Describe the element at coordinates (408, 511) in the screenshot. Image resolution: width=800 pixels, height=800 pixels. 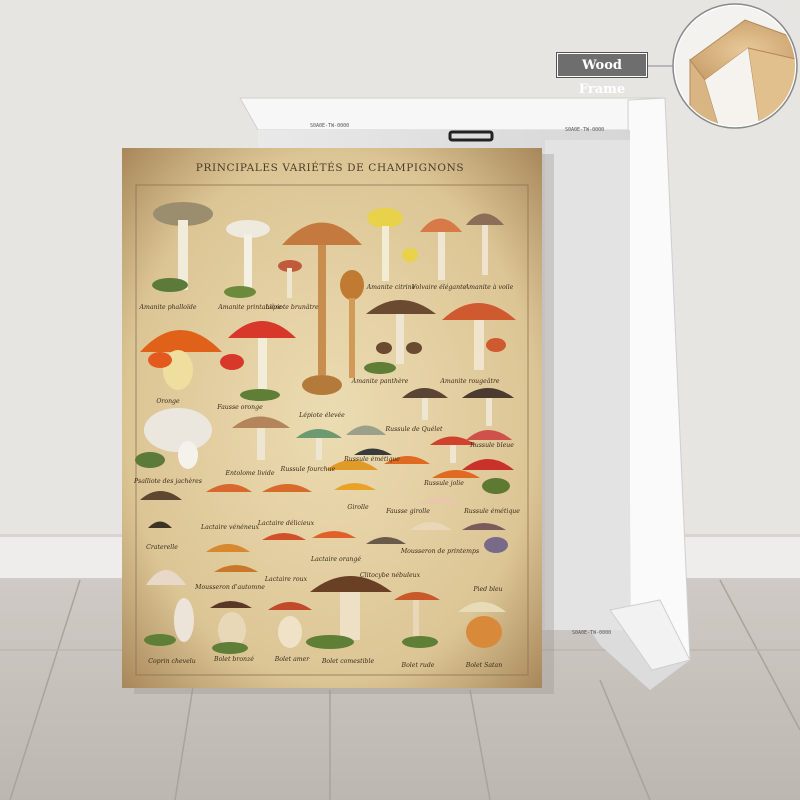
I see `mushroom-label: Fausse girolle` at that location.